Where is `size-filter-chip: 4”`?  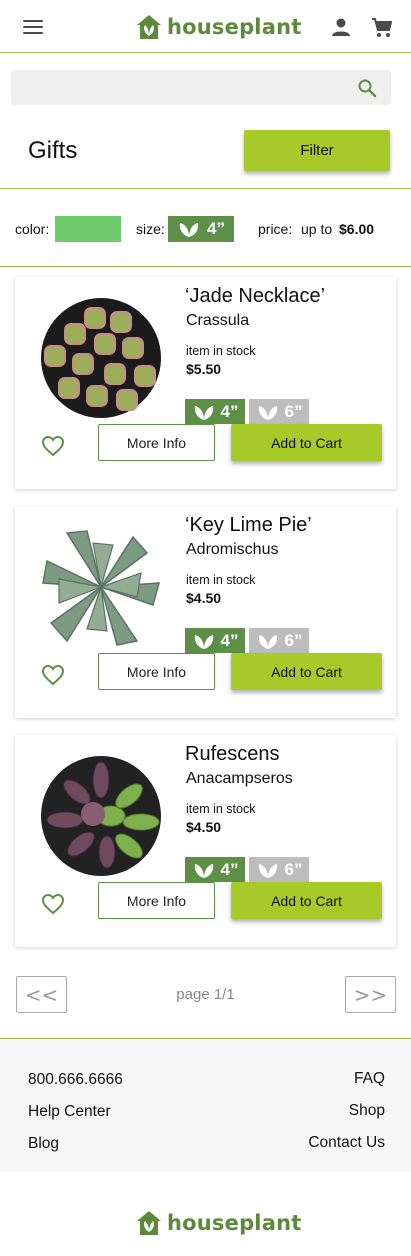
size-filter-chip: 4” is located at coordinates (201, 229).